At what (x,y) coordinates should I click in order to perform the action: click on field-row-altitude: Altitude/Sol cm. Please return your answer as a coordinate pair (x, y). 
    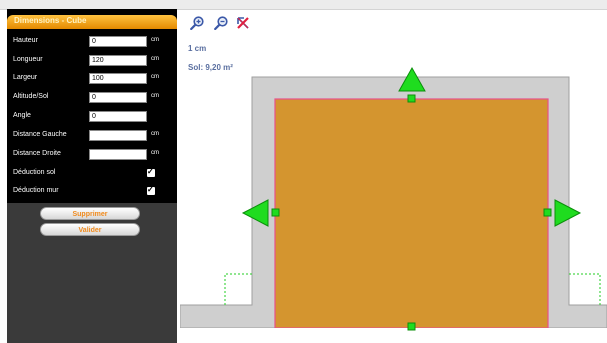
    Looking at the image, I should click on (92, 99).